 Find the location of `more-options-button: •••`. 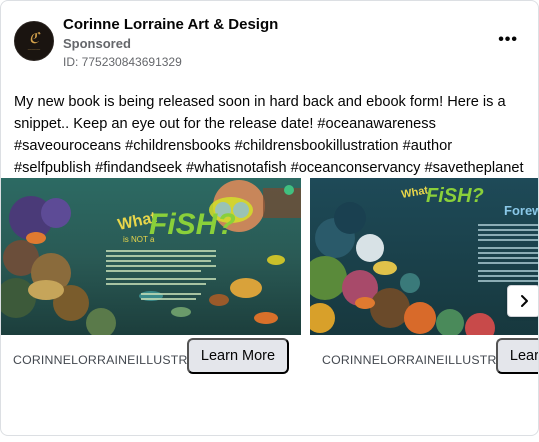

more-options-button: ••• is located at coordinates (508, 40).